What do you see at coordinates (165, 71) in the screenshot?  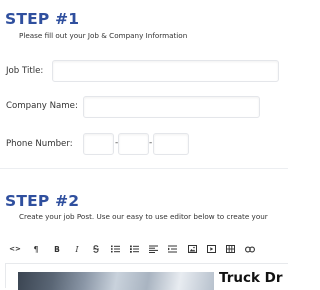 I see `job-title-input` at bounding box center [165, 71].